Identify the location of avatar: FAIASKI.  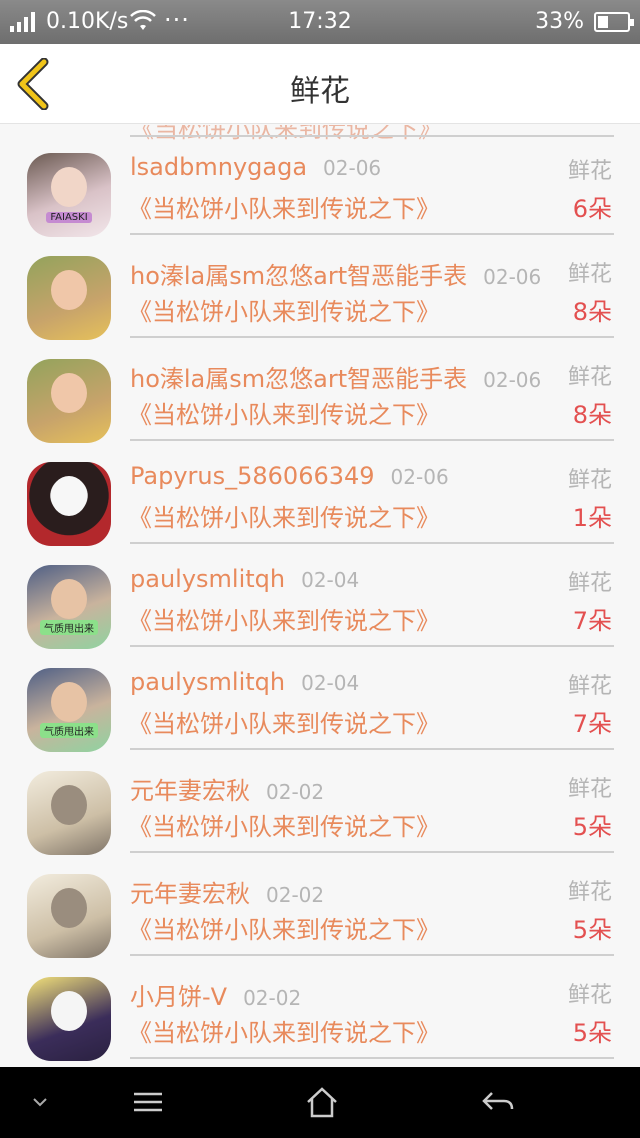
(69, 195).